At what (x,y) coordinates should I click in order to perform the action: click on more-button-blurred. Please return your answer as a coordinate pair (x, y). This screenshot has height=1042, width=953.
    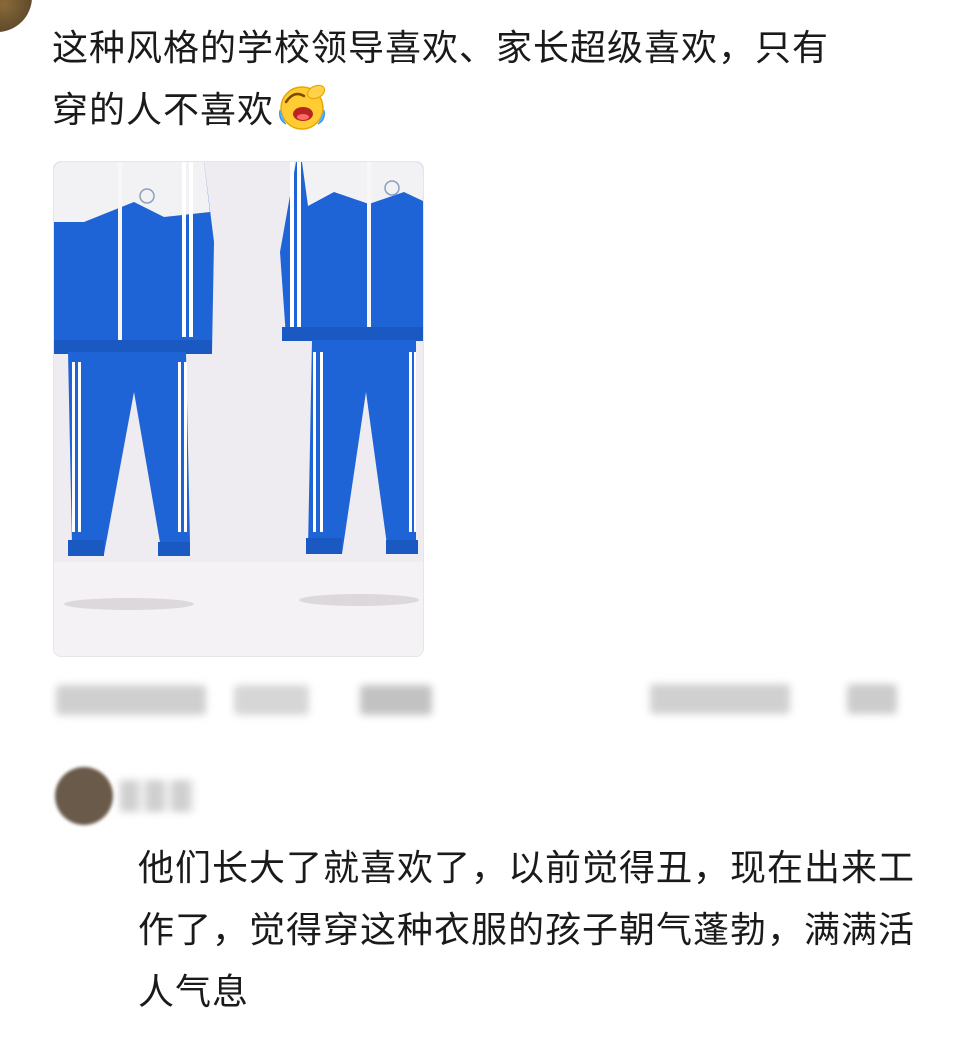
    Looking at the image, I should click on (872, 699).